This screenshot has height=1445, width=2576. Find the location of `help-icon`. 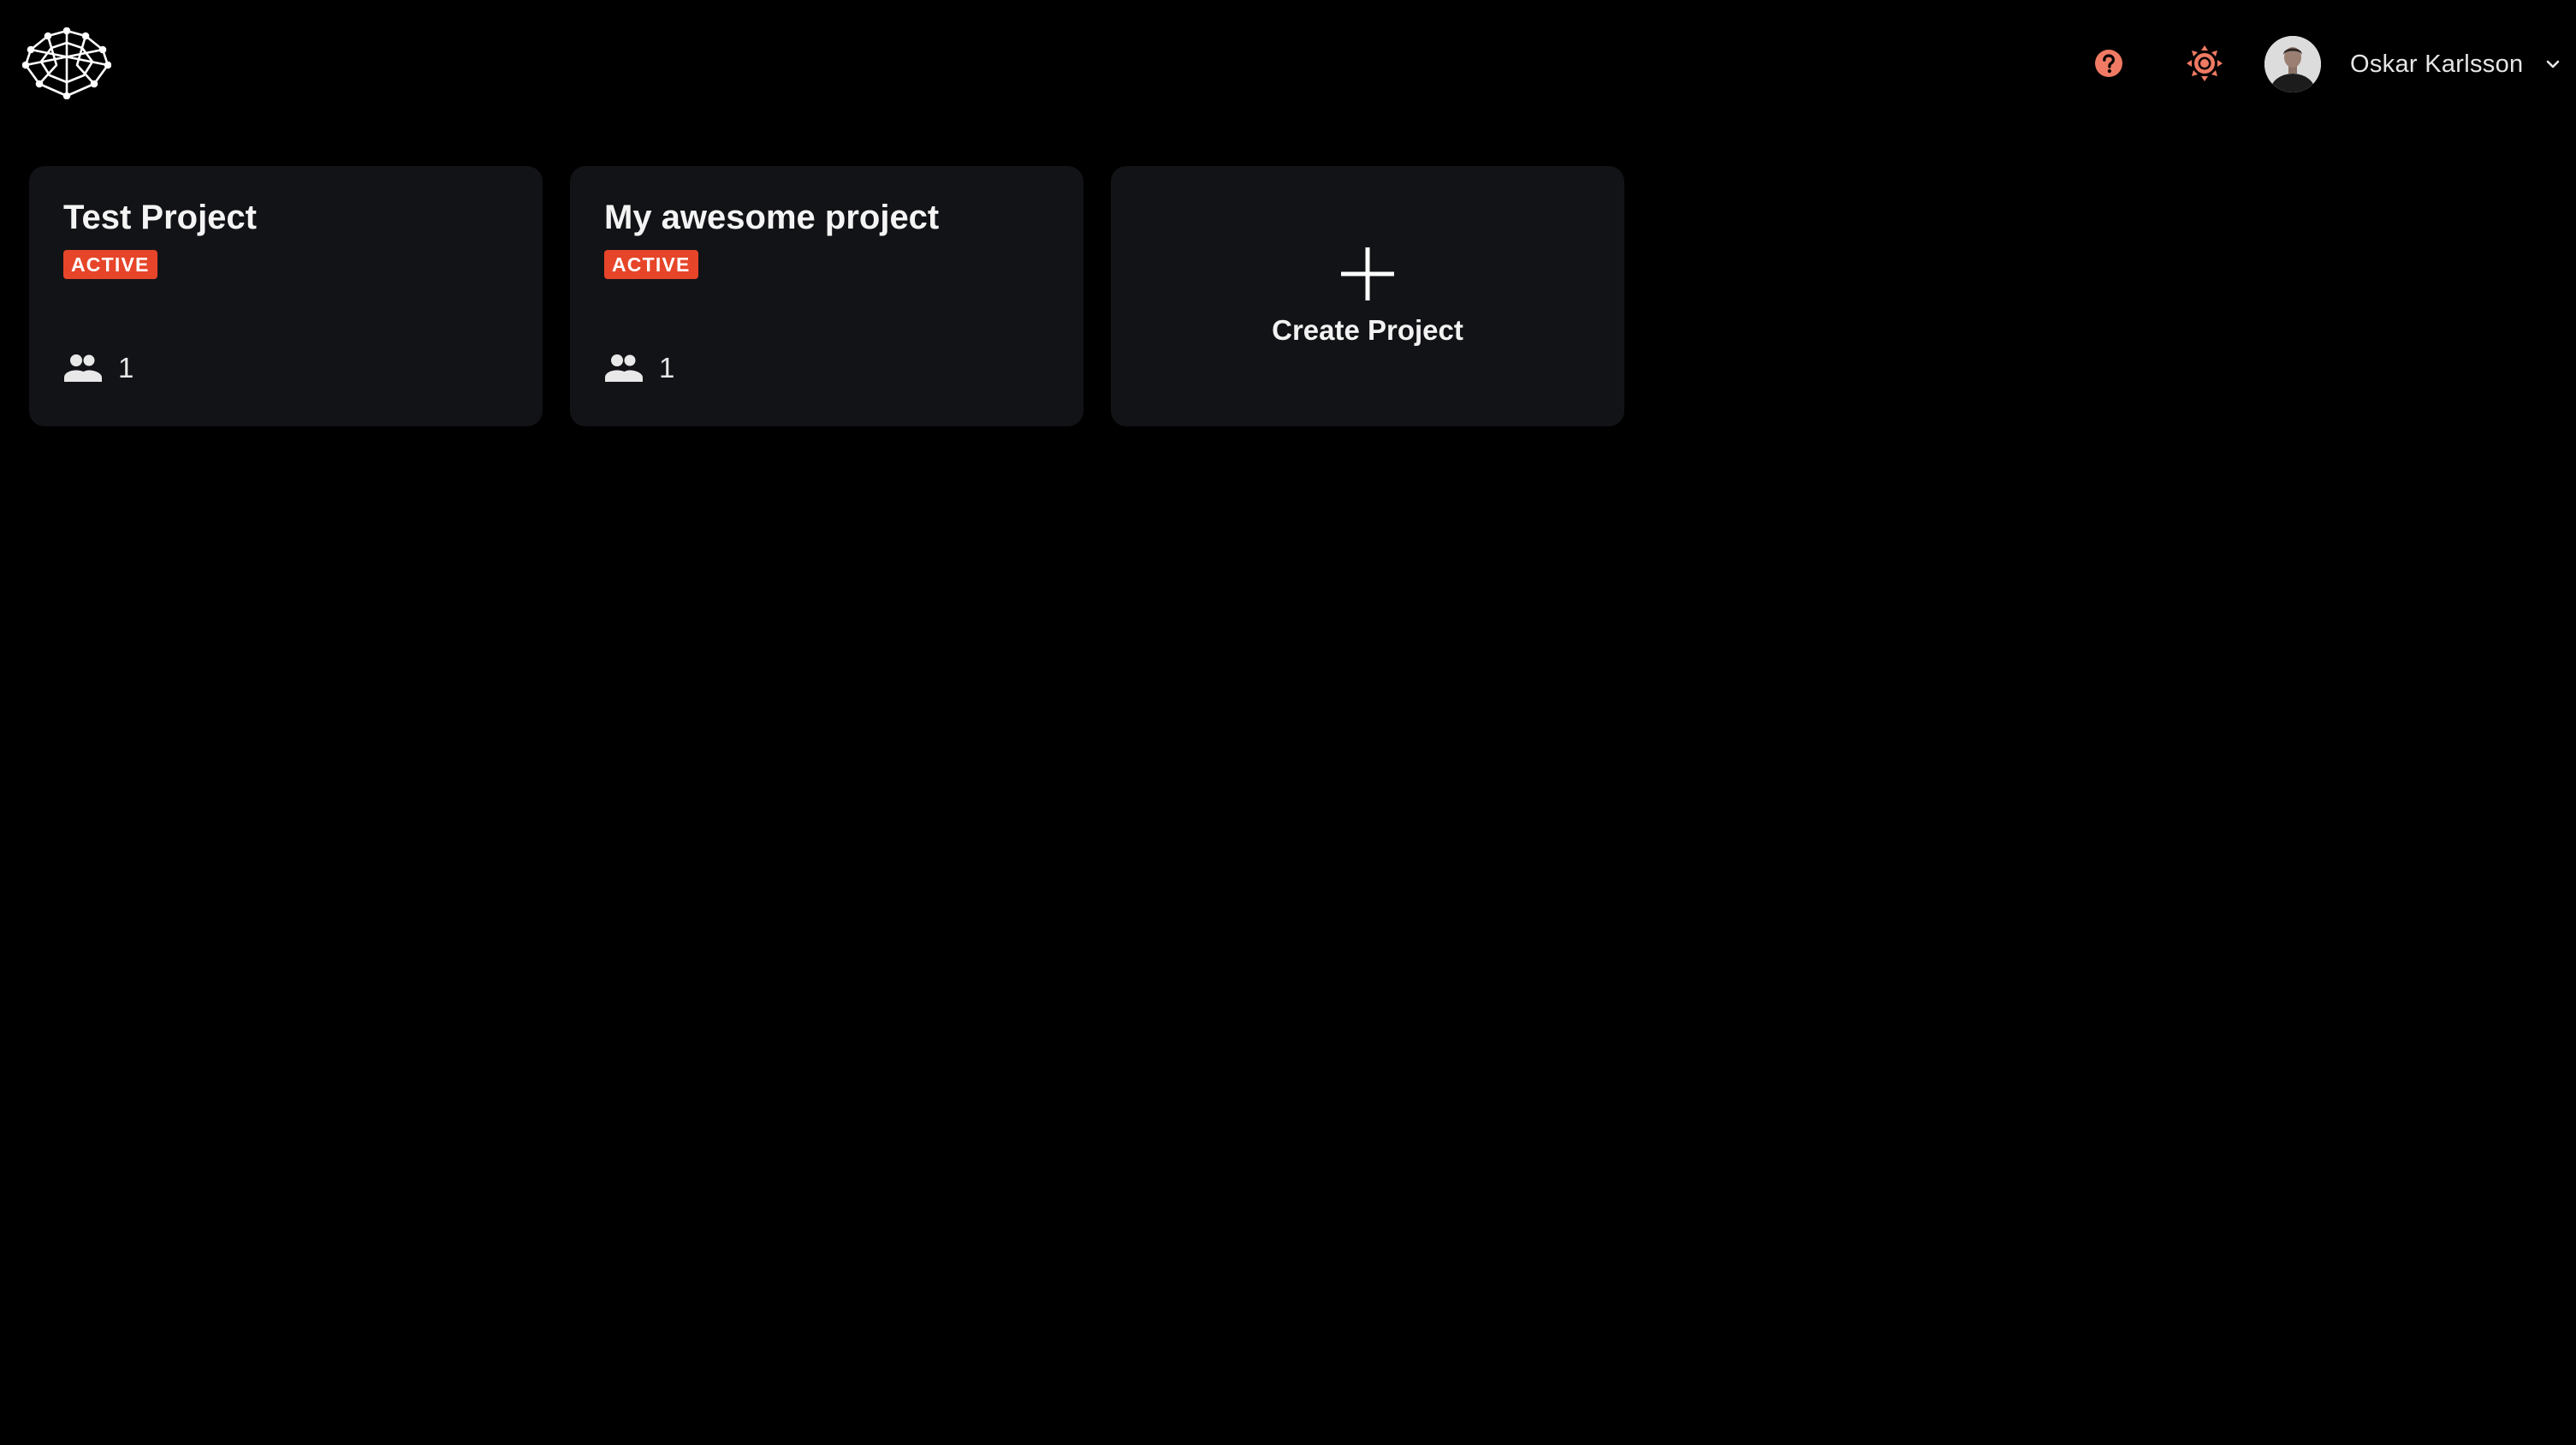

help-icon is located at coordinates (2108, 63).